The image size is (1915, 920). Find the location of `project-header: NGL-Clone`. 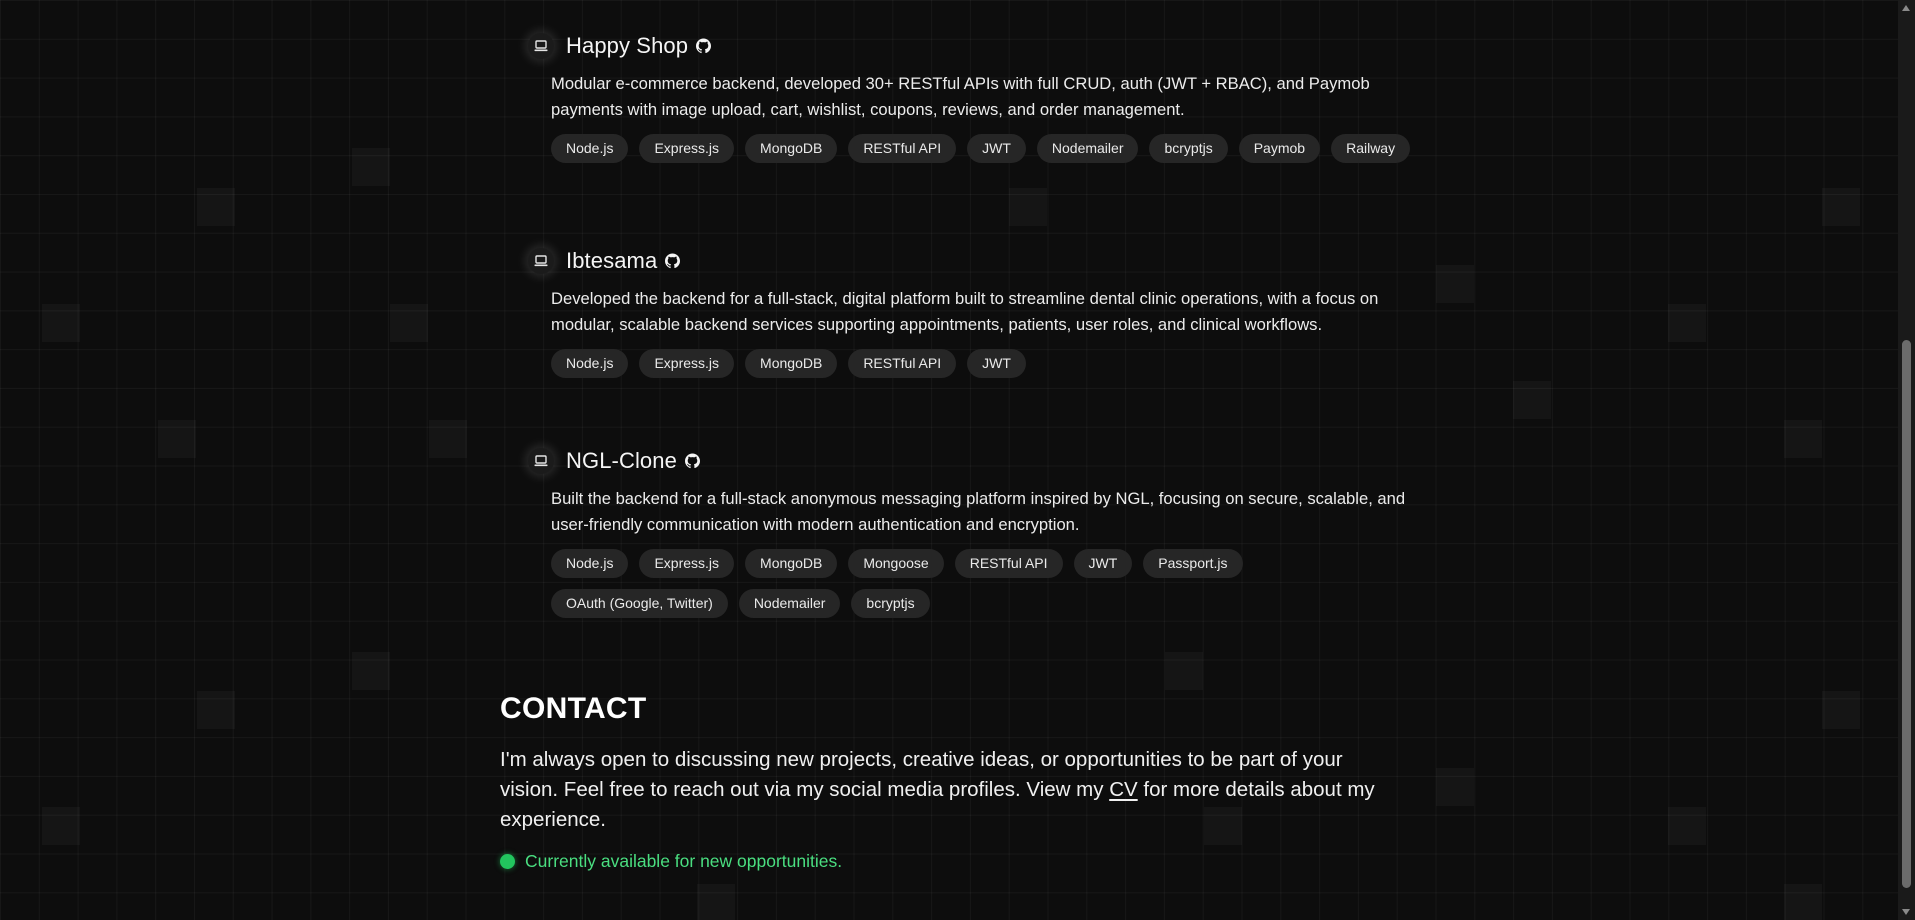

project-header: NGL-Clone is located at coordinates (968, 461).